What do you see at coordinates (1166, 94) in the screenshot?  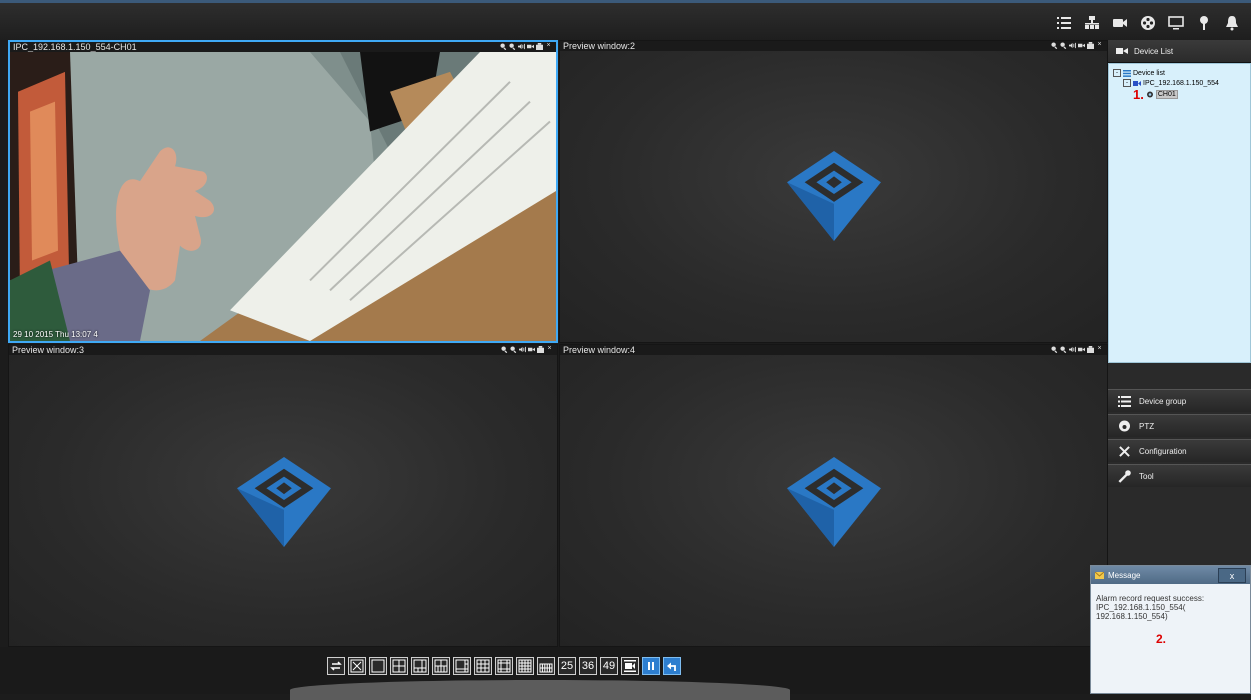 I see `tree-channel-label: CH01` at bounding box center [1166, 94].